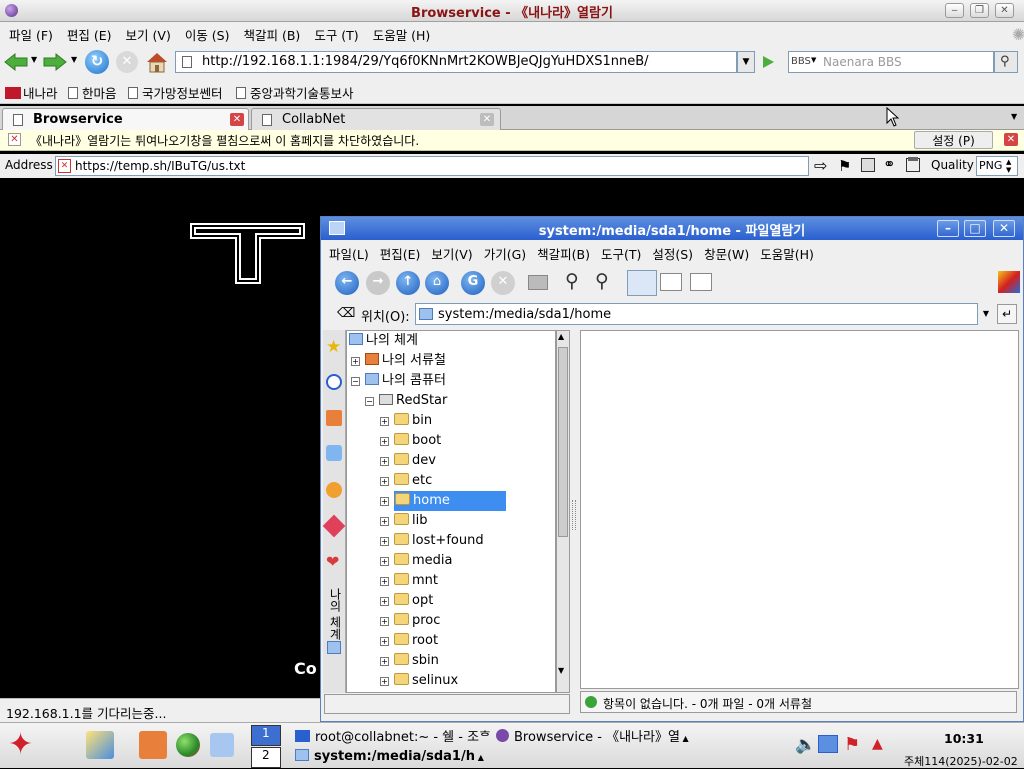 Image resolution: width=1024 pixels, height=769 pixels. What do you see at coordinates (237, 119) in the screenshot?
I see `tab-close-icon: ✕` at bounding box center [237, 119].